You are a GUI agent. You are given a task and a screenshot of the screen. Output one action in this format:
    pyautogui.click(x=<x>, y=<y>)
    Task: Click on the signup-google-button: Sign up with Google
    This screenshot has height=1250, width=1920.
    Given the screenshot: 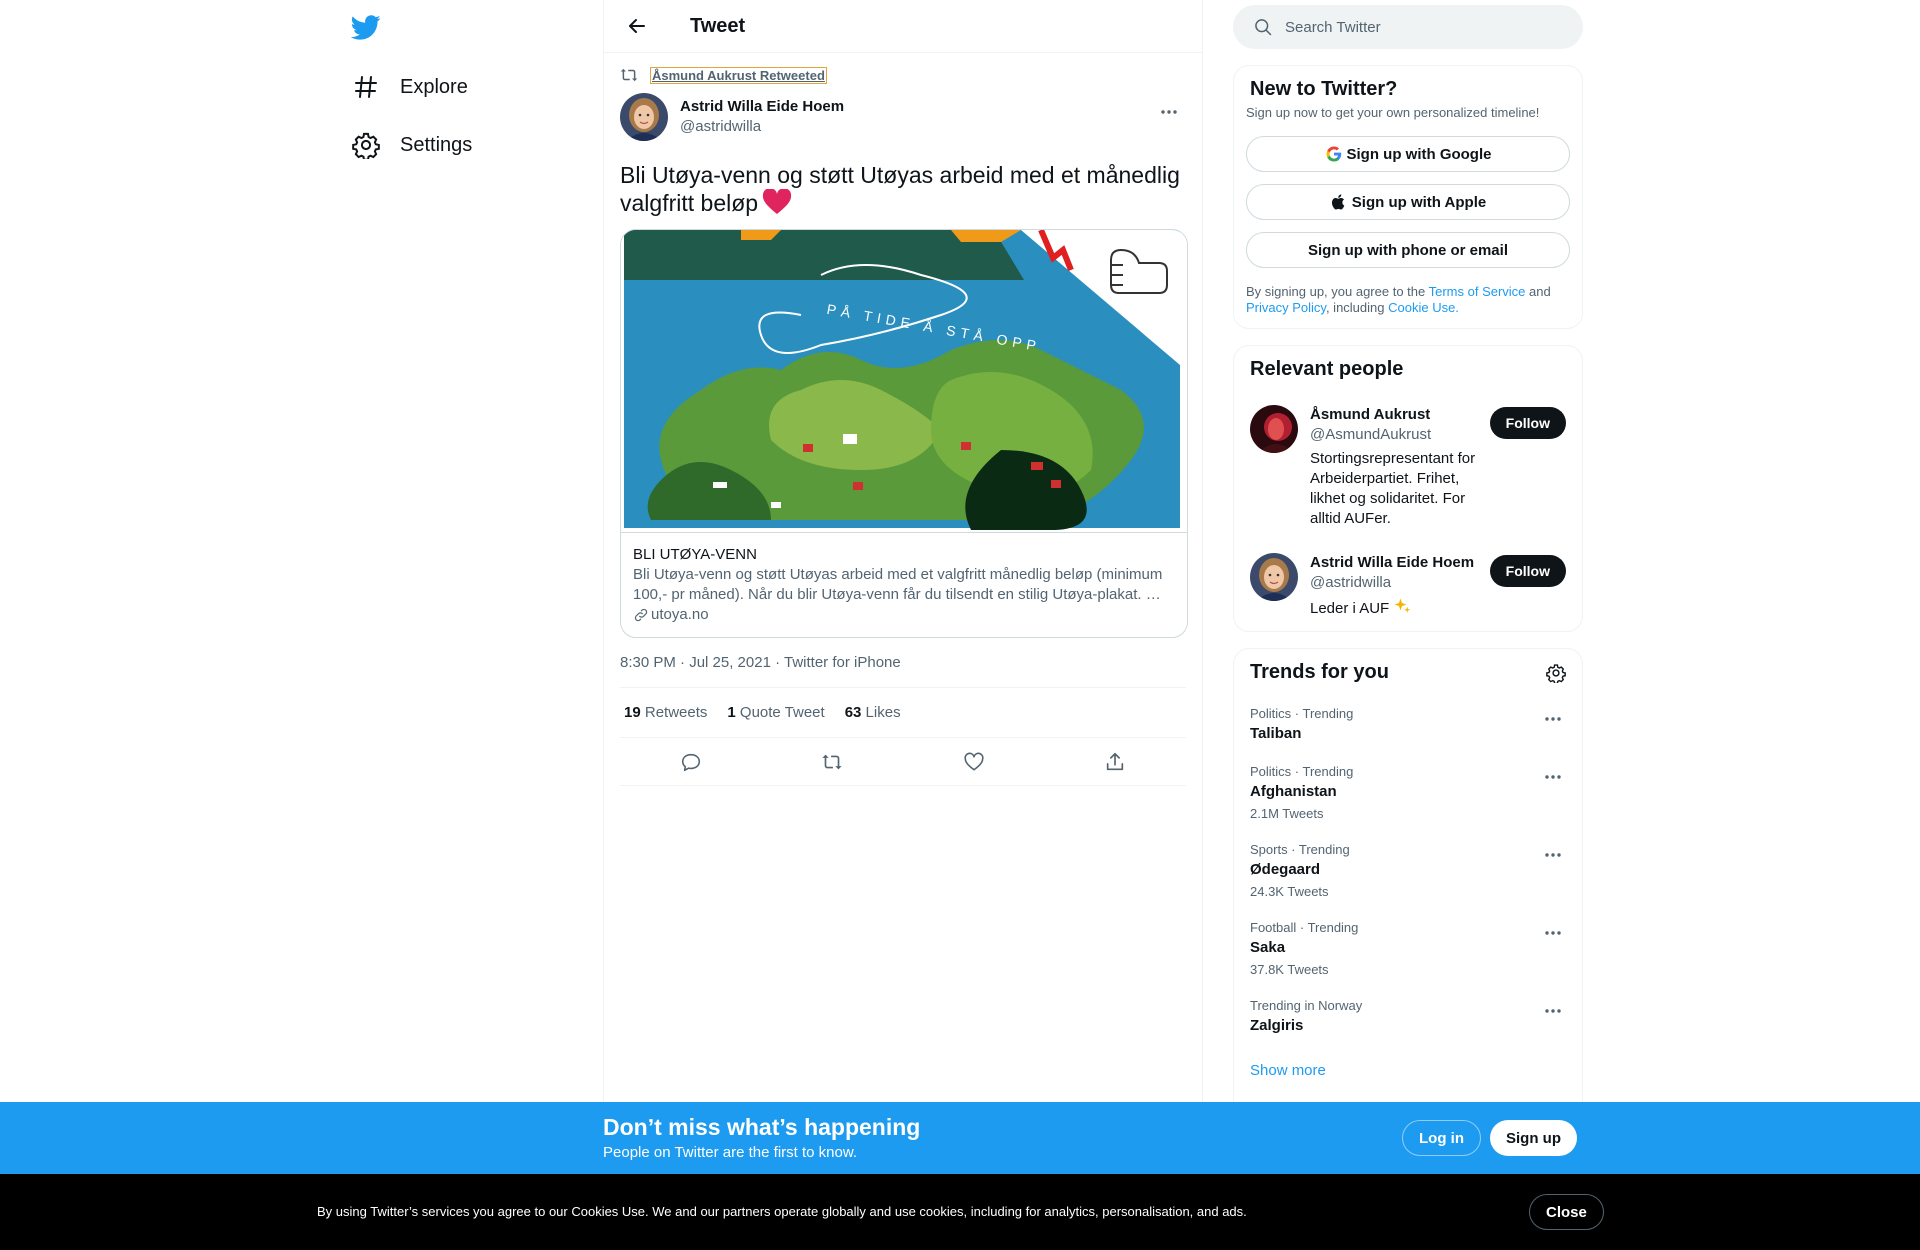 What is the action you would take?
    pyautogui.click(x=1408, y=154)
    